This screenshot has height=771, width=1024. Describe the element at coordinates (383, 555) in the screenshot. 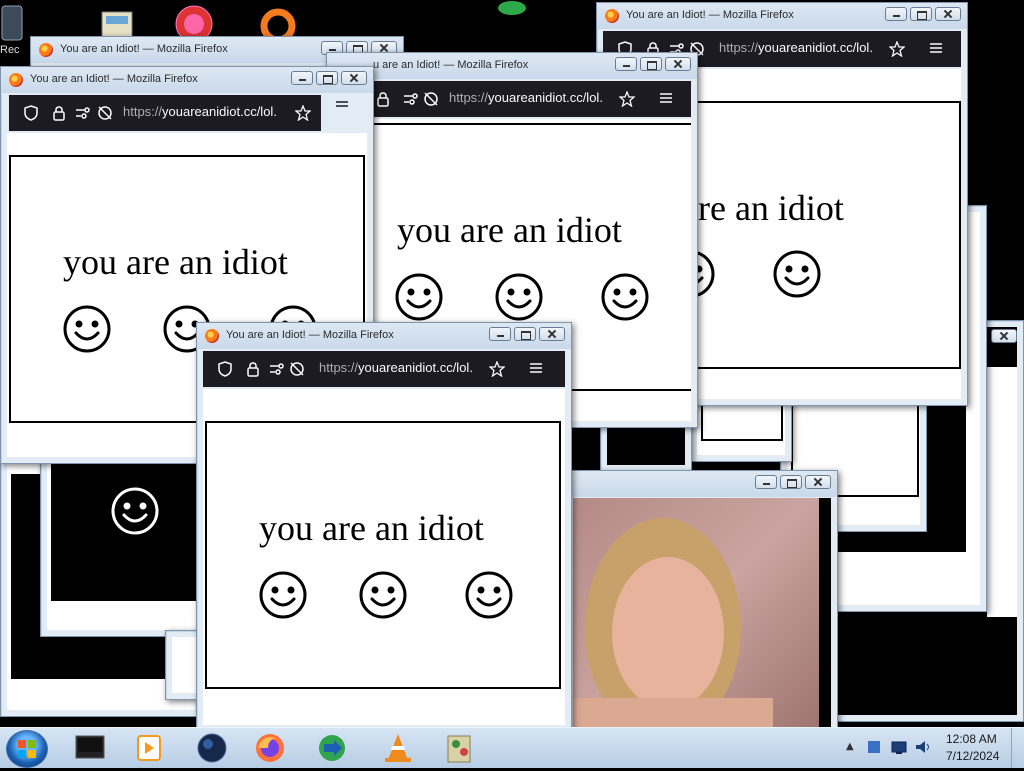

I see `idiot-panel: you are an idiot` at that location.